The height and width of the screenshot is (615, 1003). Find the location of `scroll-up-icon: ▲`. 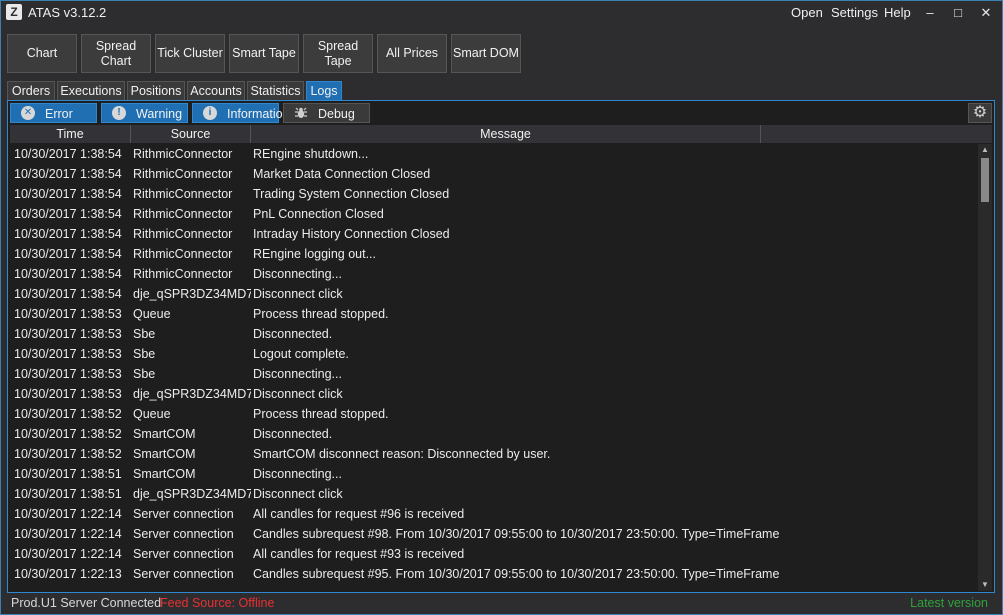

scroll-up-icon: ▲ is located at coordinates (985, 150).